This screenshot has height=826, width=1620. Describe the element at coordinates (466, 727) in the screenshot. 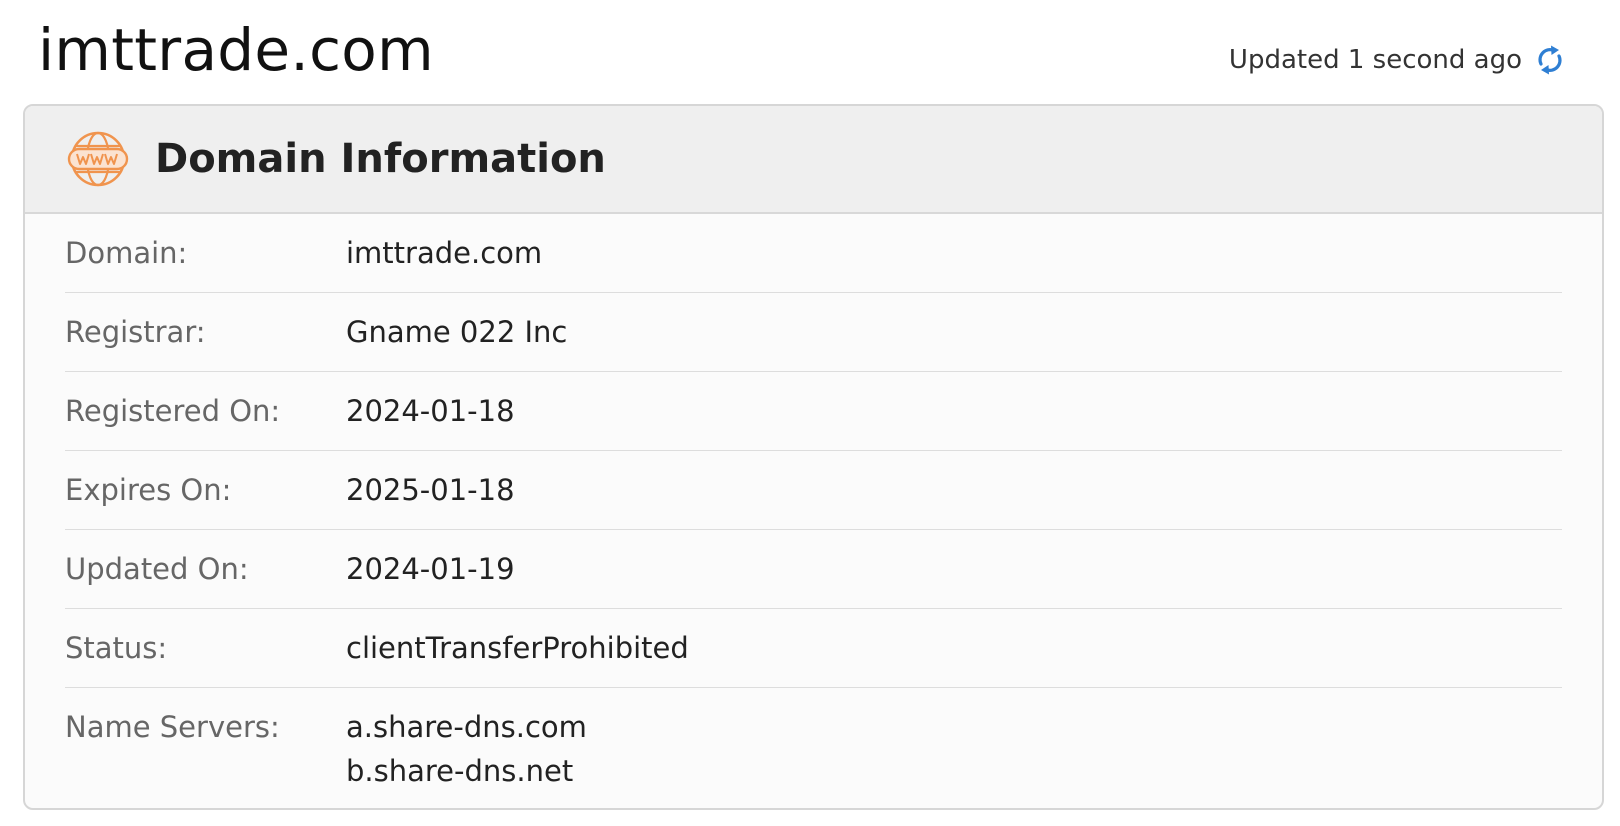

I see `name-server: a.share-dns.com` at that location.